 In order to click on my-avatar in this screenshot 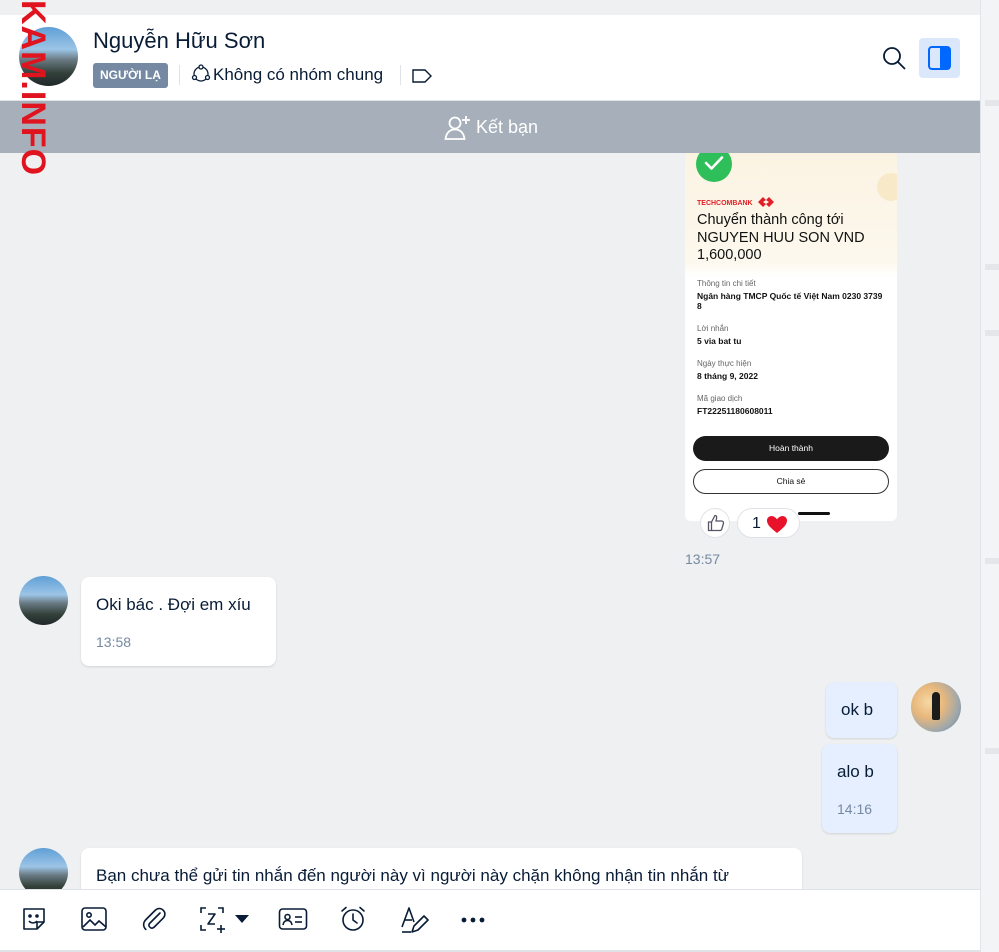, I will do `click(936, 707)`.